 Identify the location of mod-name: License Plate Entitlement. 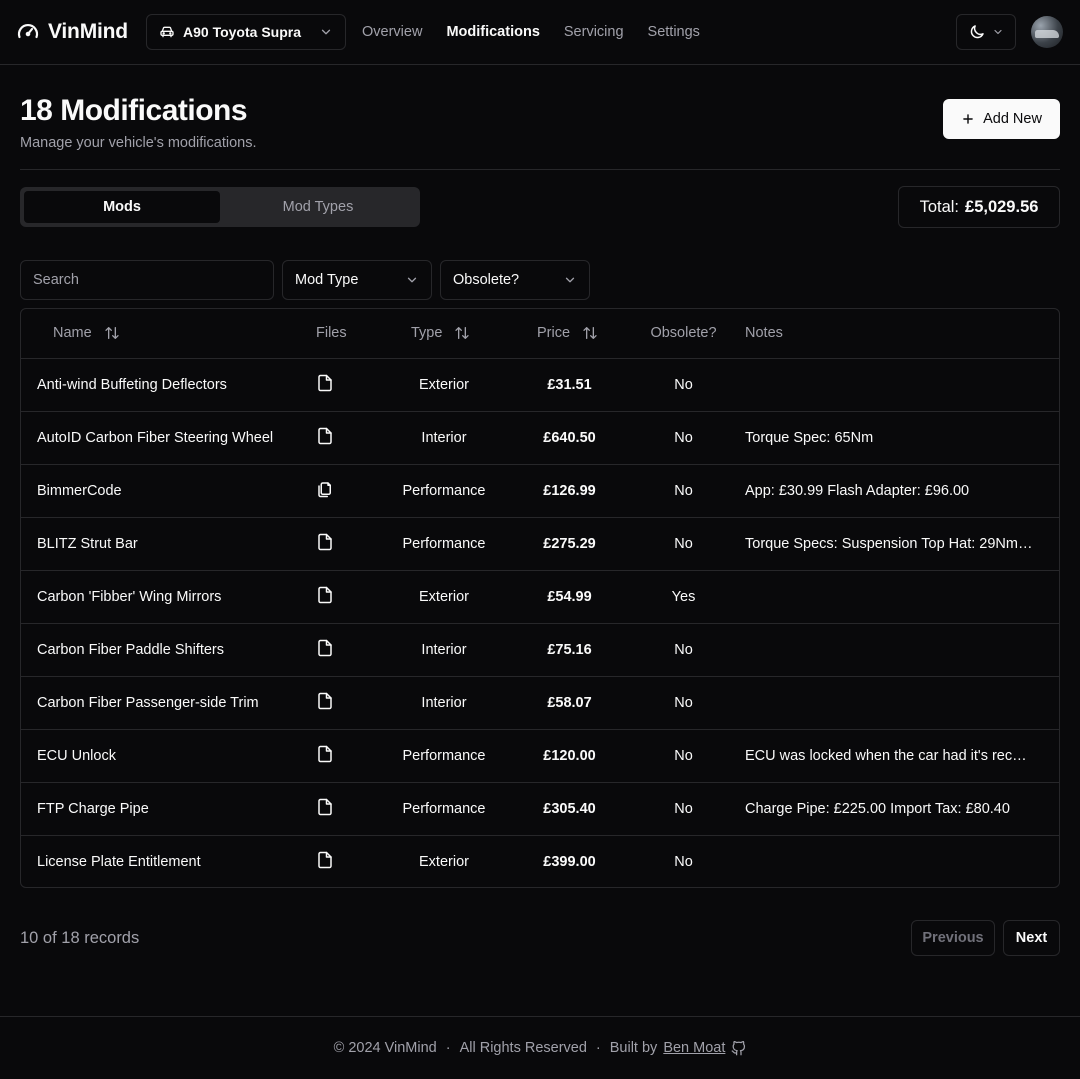
(119, 861).